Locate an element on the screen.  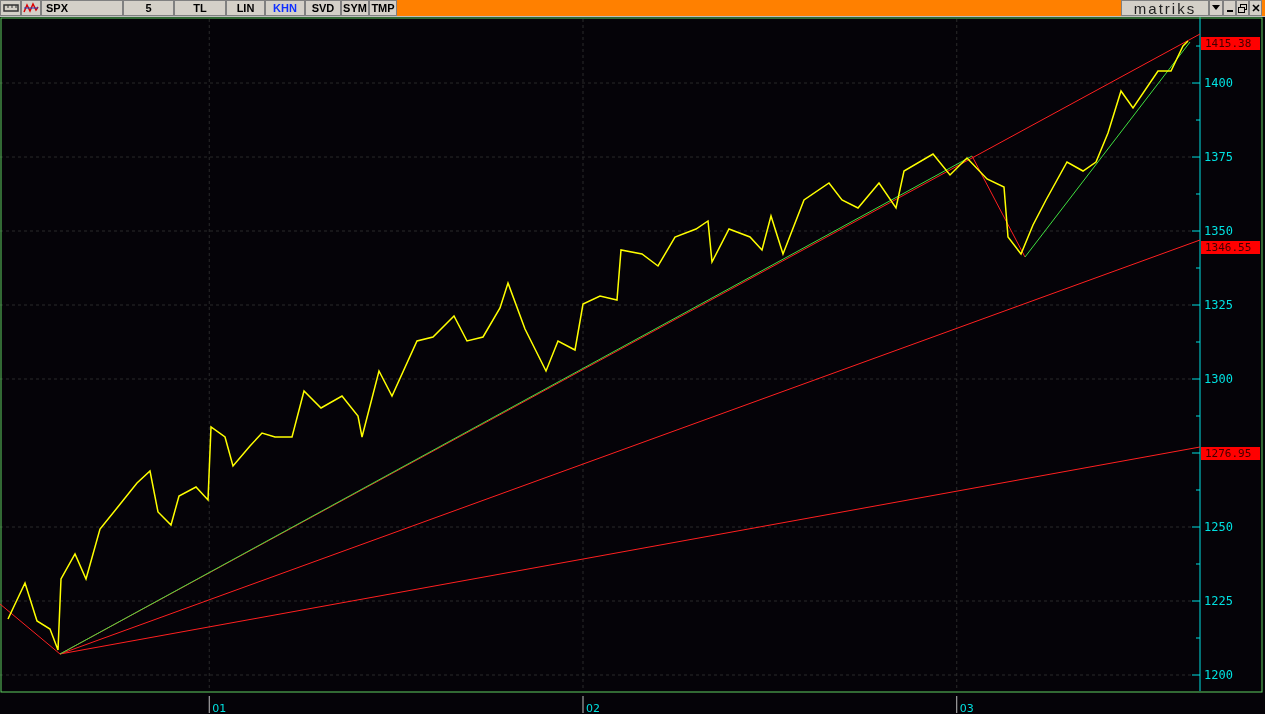
axis-label: 1200 is located at coordinates (1218, 675).